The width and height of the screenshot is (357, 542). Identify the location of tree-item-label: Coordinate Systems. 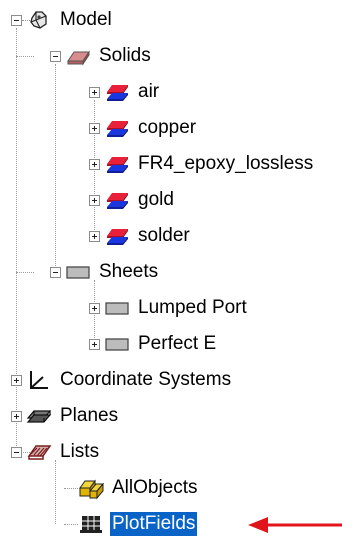
(146, 379).